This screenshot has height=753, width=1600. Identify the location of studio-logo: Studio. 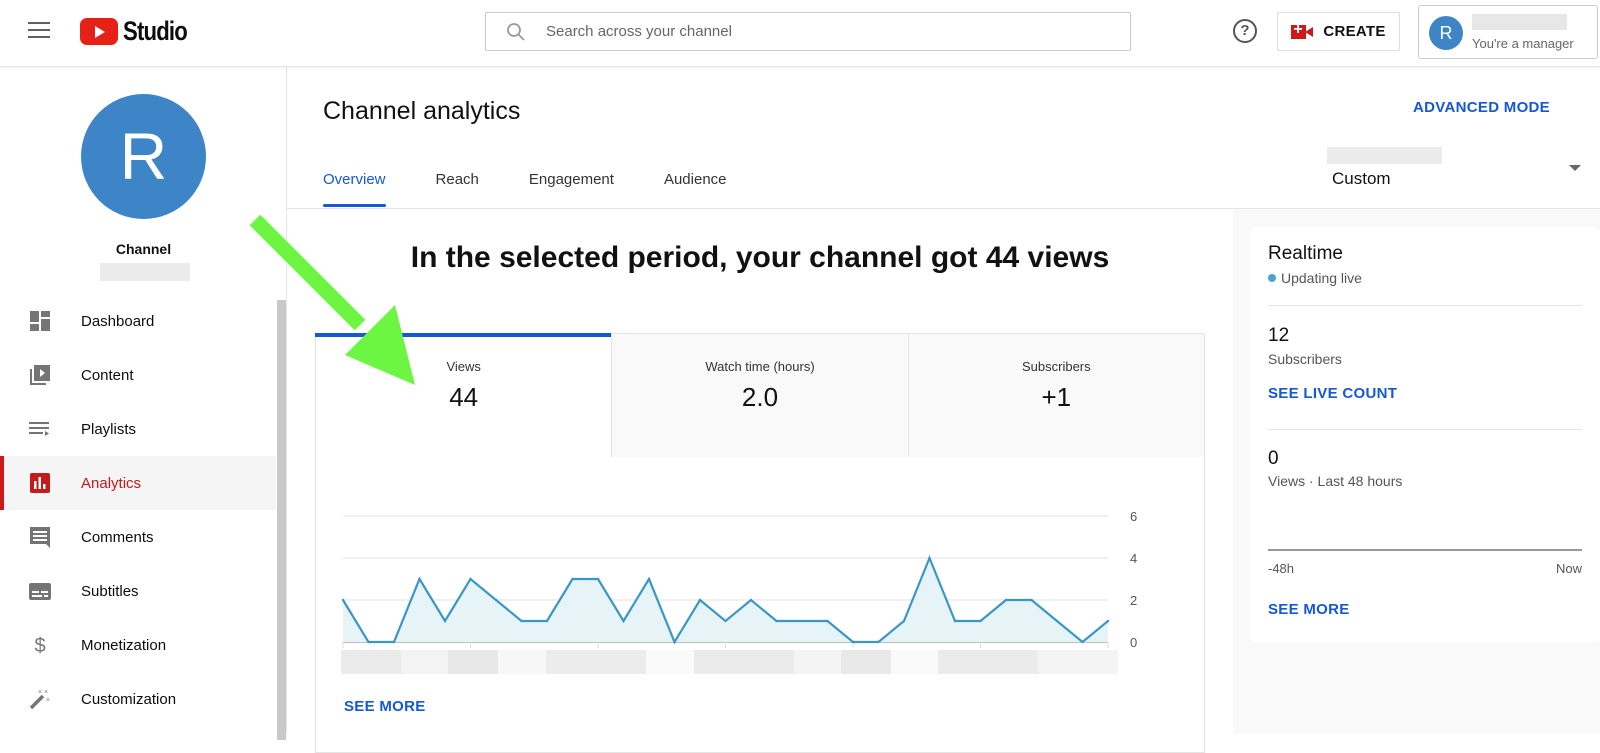
(140, 31).